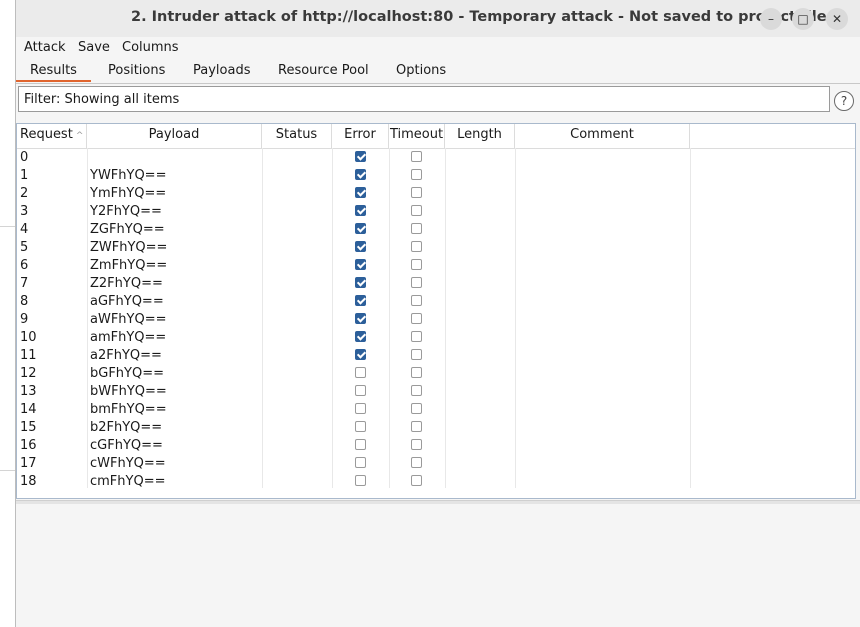  What do you see at coordinates (436, 464) in the screenshot?
I see `table-row: 17 cWFhYQ==` at bounding box center [436, 464].